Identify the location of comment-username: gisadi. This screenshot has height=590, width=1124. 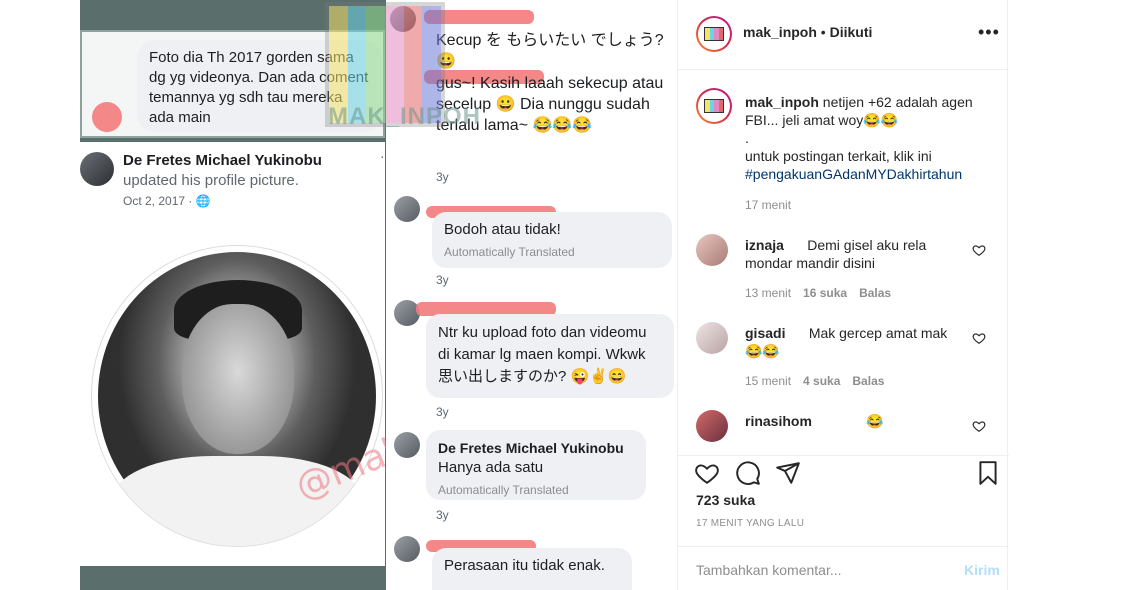
(765, 333).